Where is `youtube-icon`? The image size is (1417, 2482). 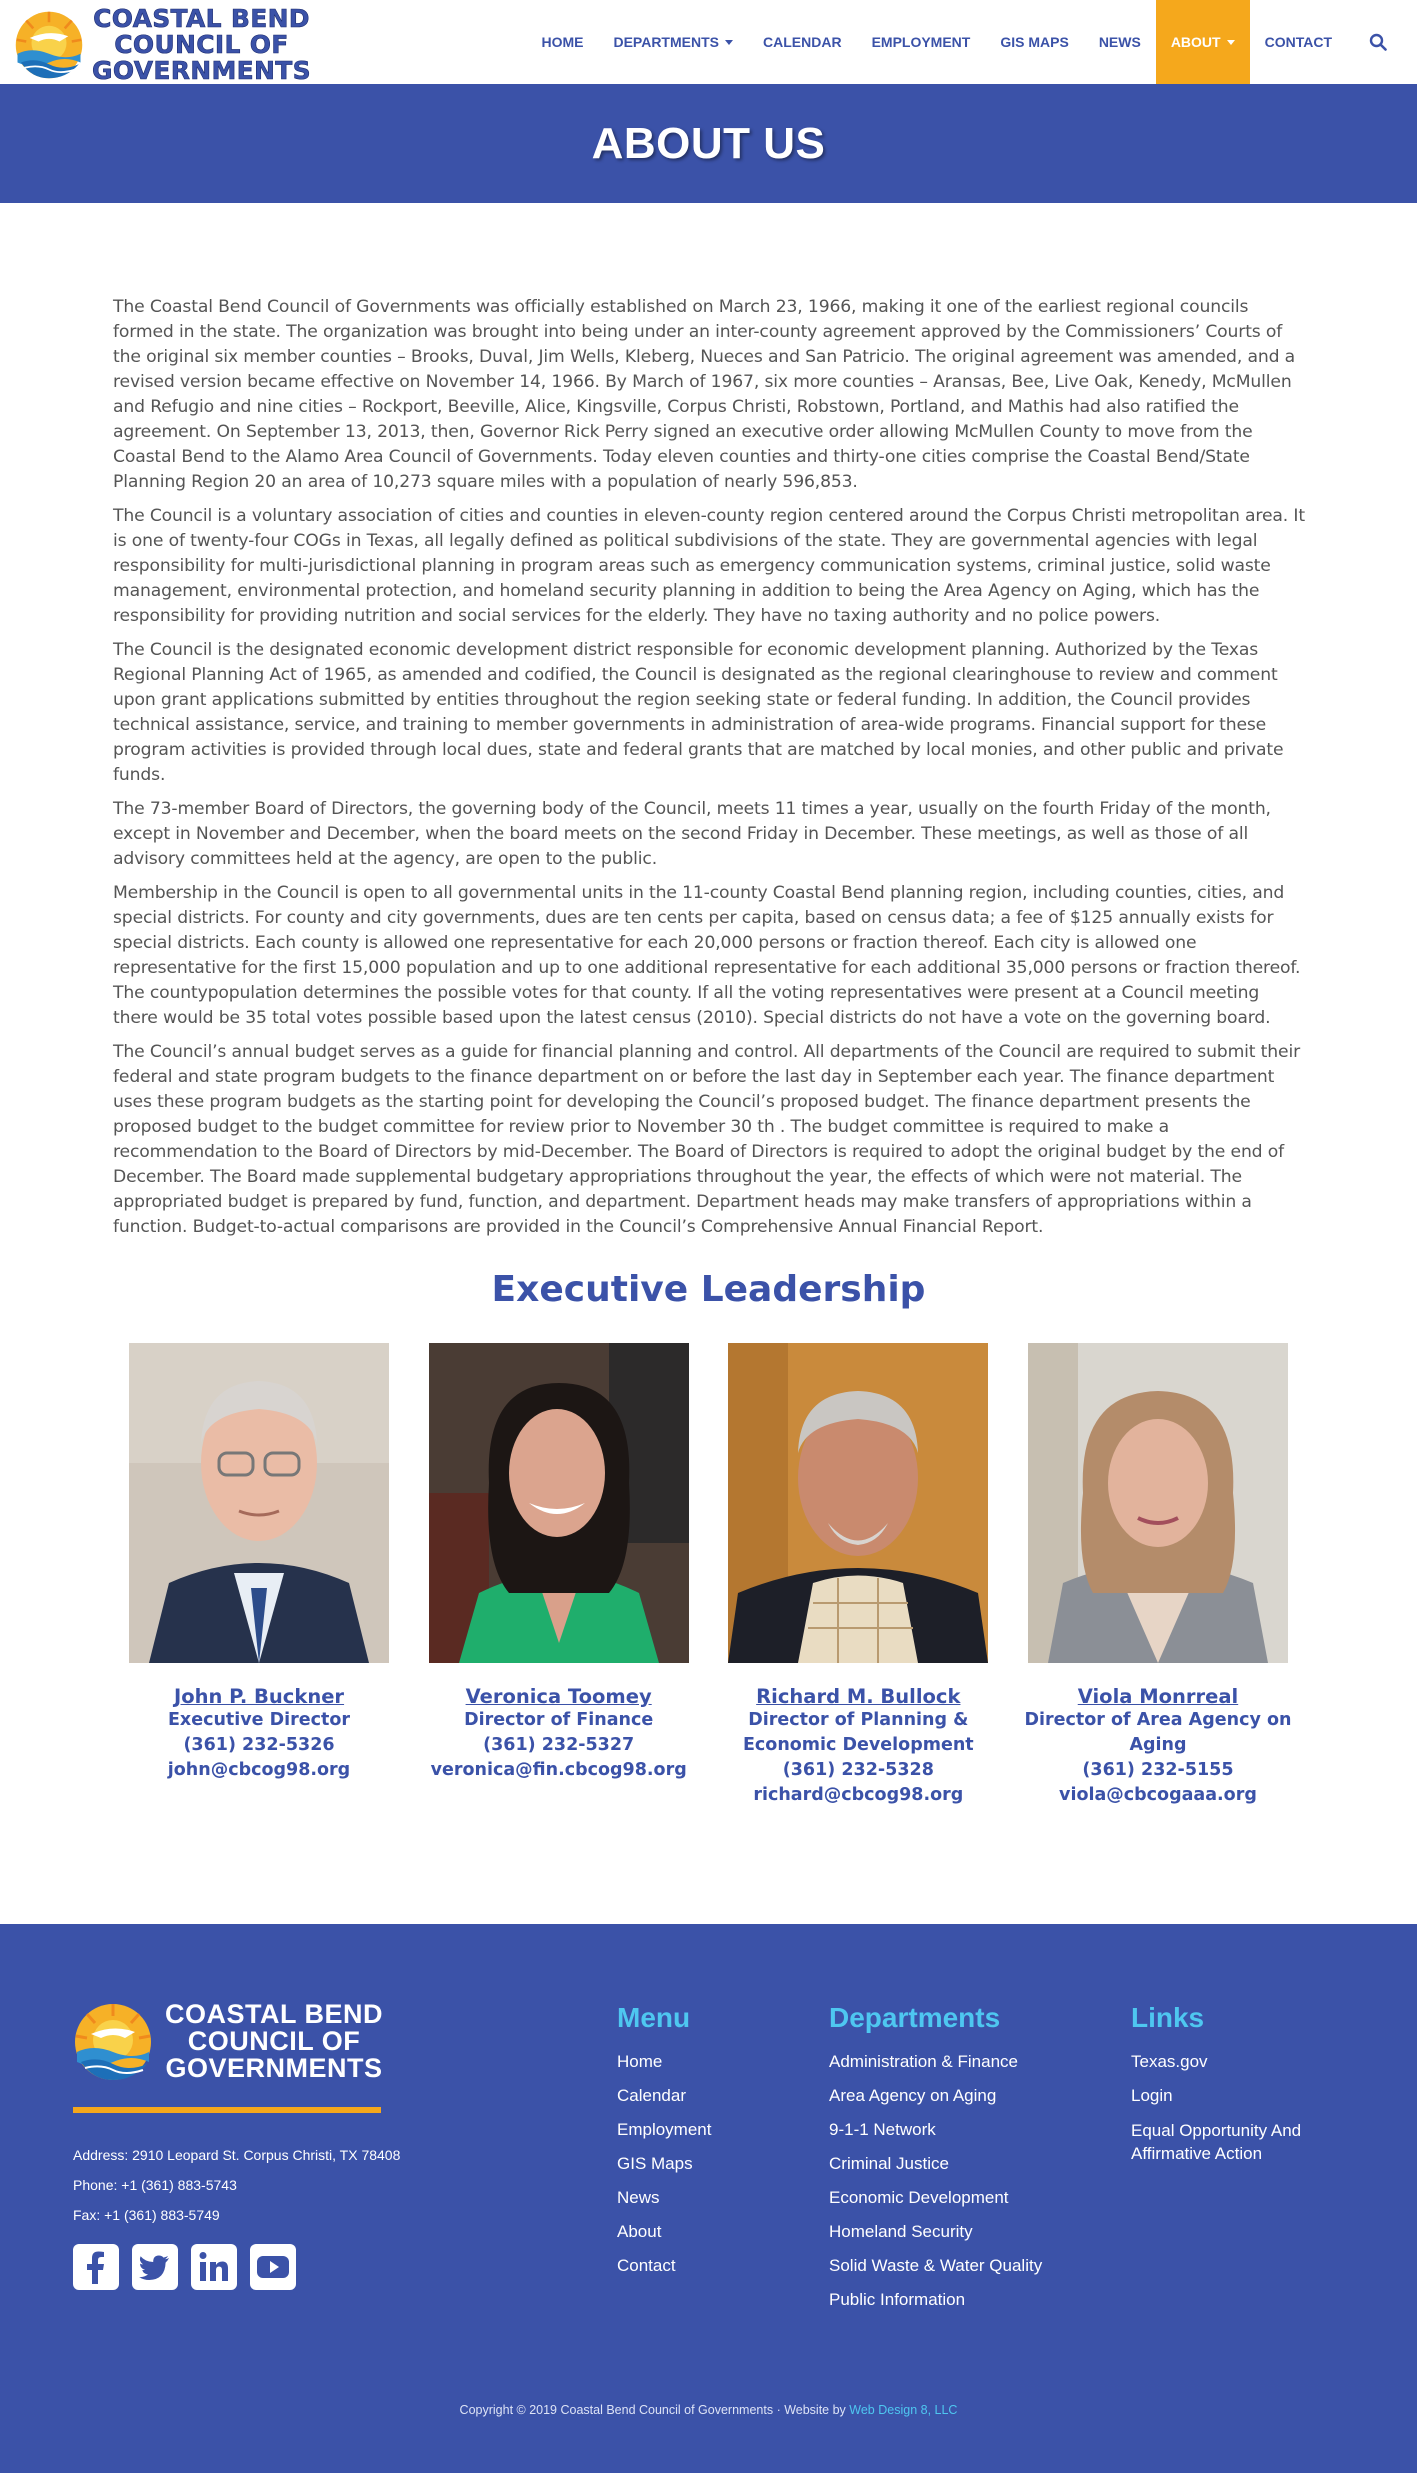
youtube-icon is located at coordinates (273, 2267).